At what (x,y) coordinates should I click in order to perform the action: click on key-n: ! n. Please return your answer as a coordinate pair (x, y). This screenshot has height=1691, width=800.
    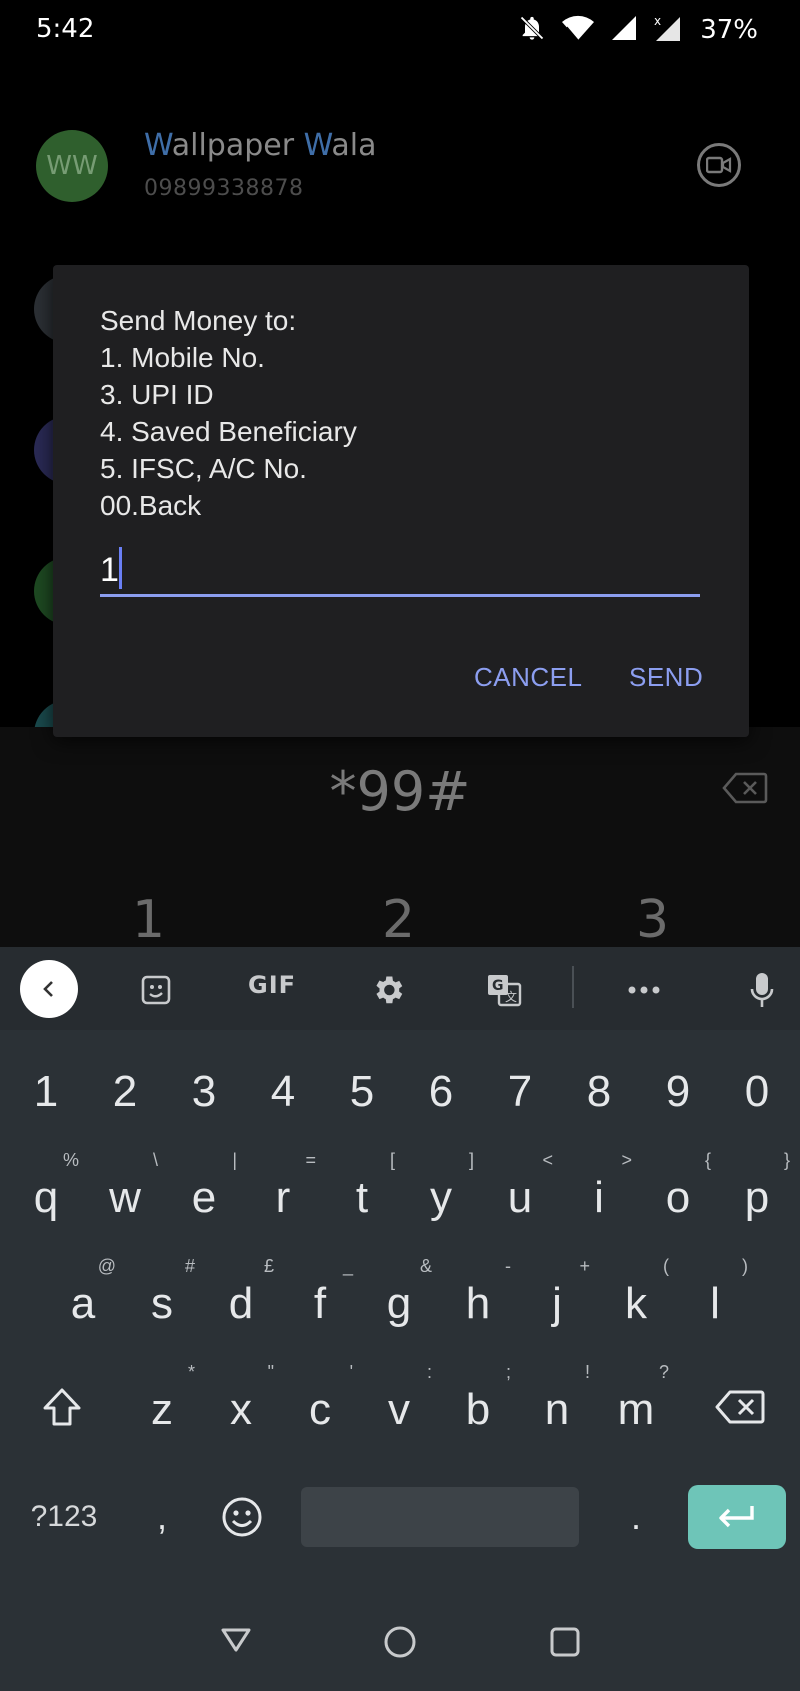
    Looking at the image, I should click on (557, 1403).